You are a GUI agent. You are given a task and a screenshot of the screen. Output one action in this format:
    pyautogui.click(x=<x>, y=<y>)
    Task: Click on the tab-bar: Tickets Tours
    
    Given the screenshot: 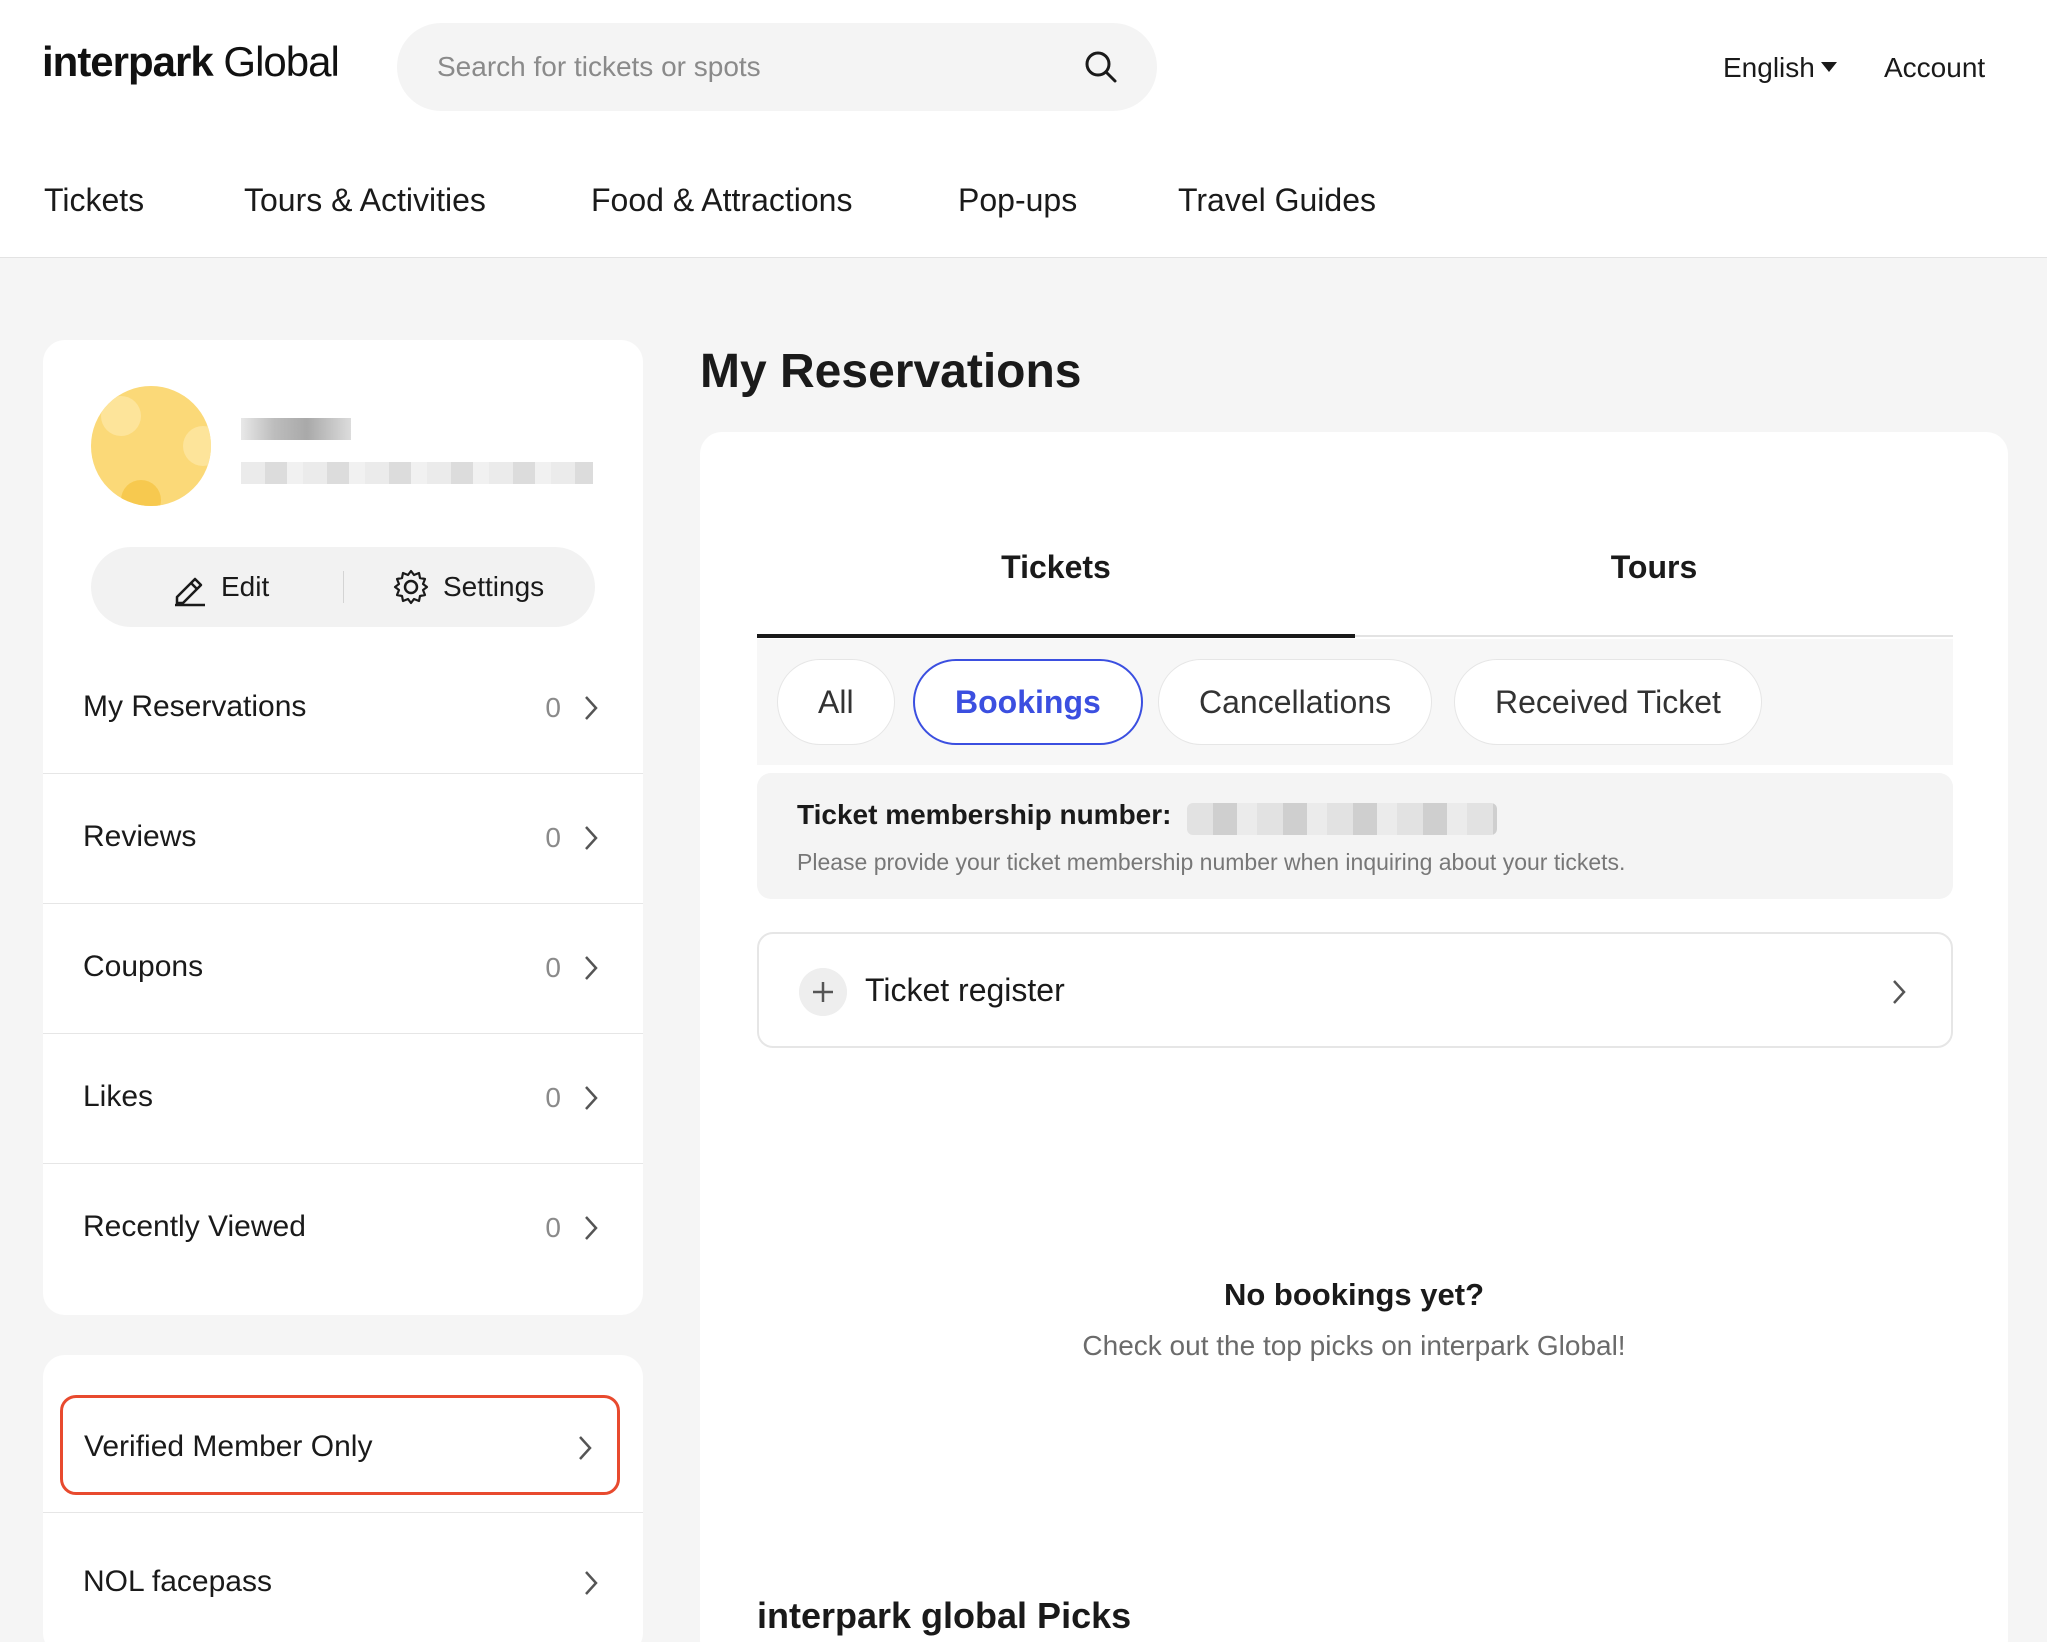 What is the action you would take?
    pyautogui.click(x=1355, y=580)
    